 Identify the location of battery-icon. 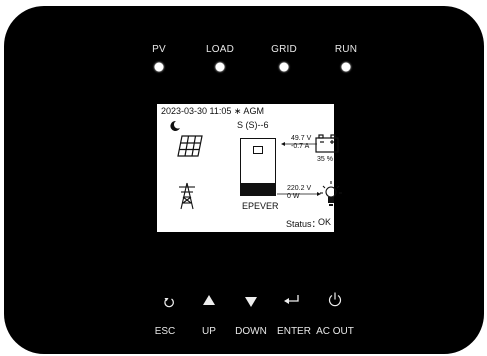
(327, 143).